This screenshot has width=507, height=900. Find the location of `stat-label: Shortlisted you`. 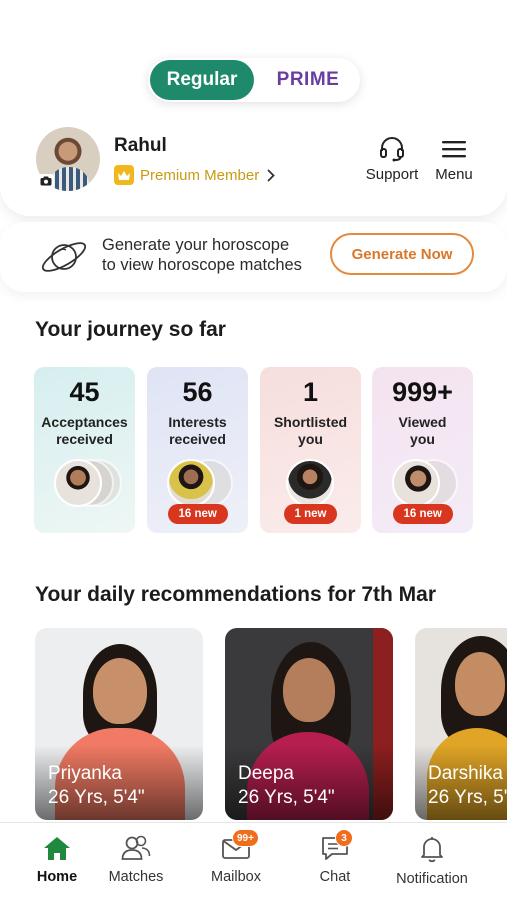

stat-label: Shortlisted you is located at coordinates (310, 431).